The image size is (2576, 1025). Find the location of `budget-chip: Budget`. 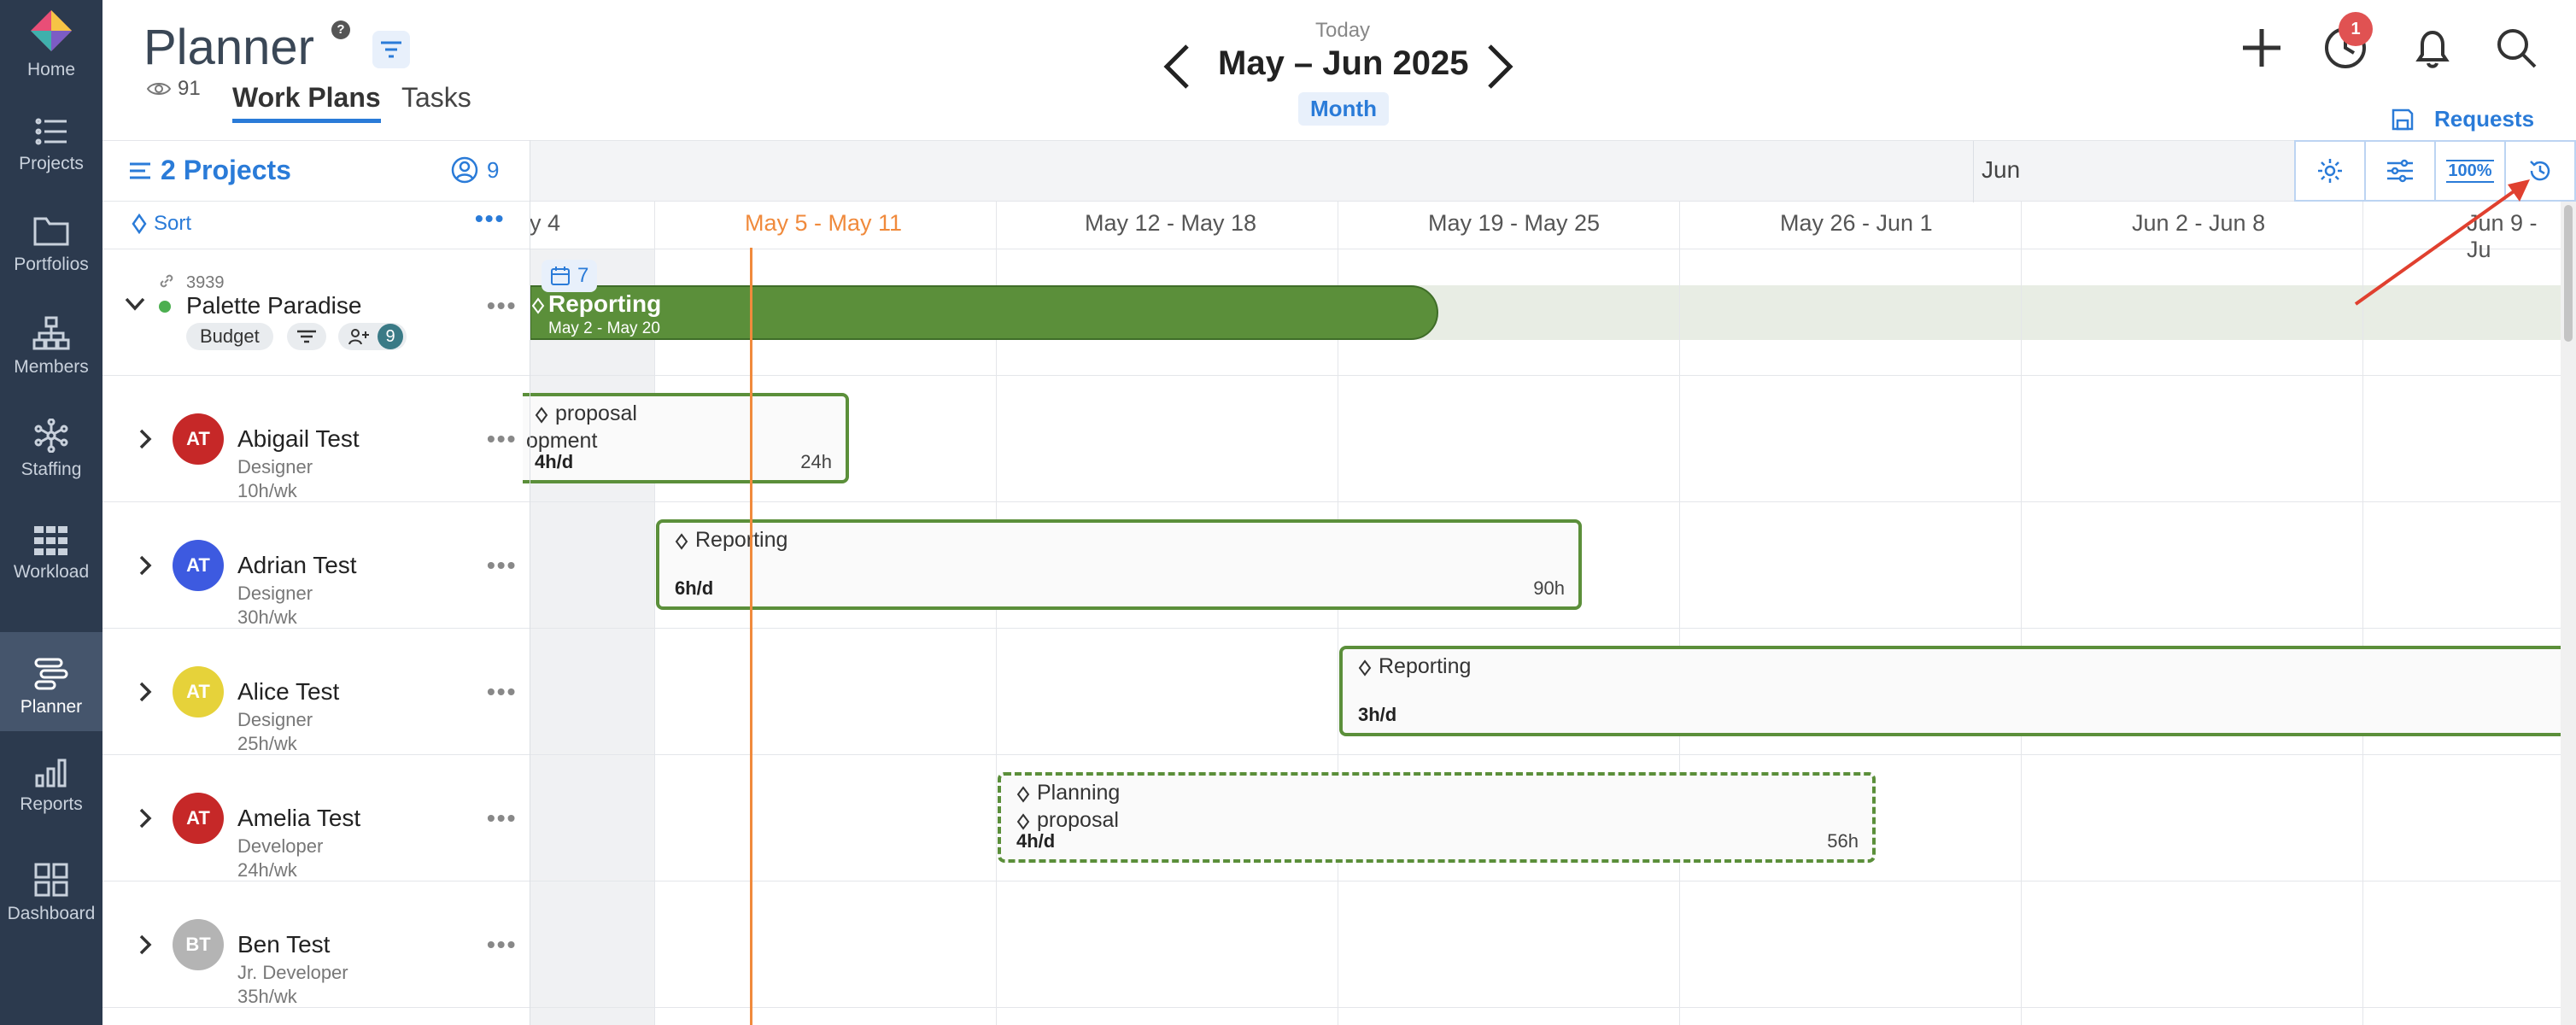

budget-chip: Budget is located at coordinates (229, 336).